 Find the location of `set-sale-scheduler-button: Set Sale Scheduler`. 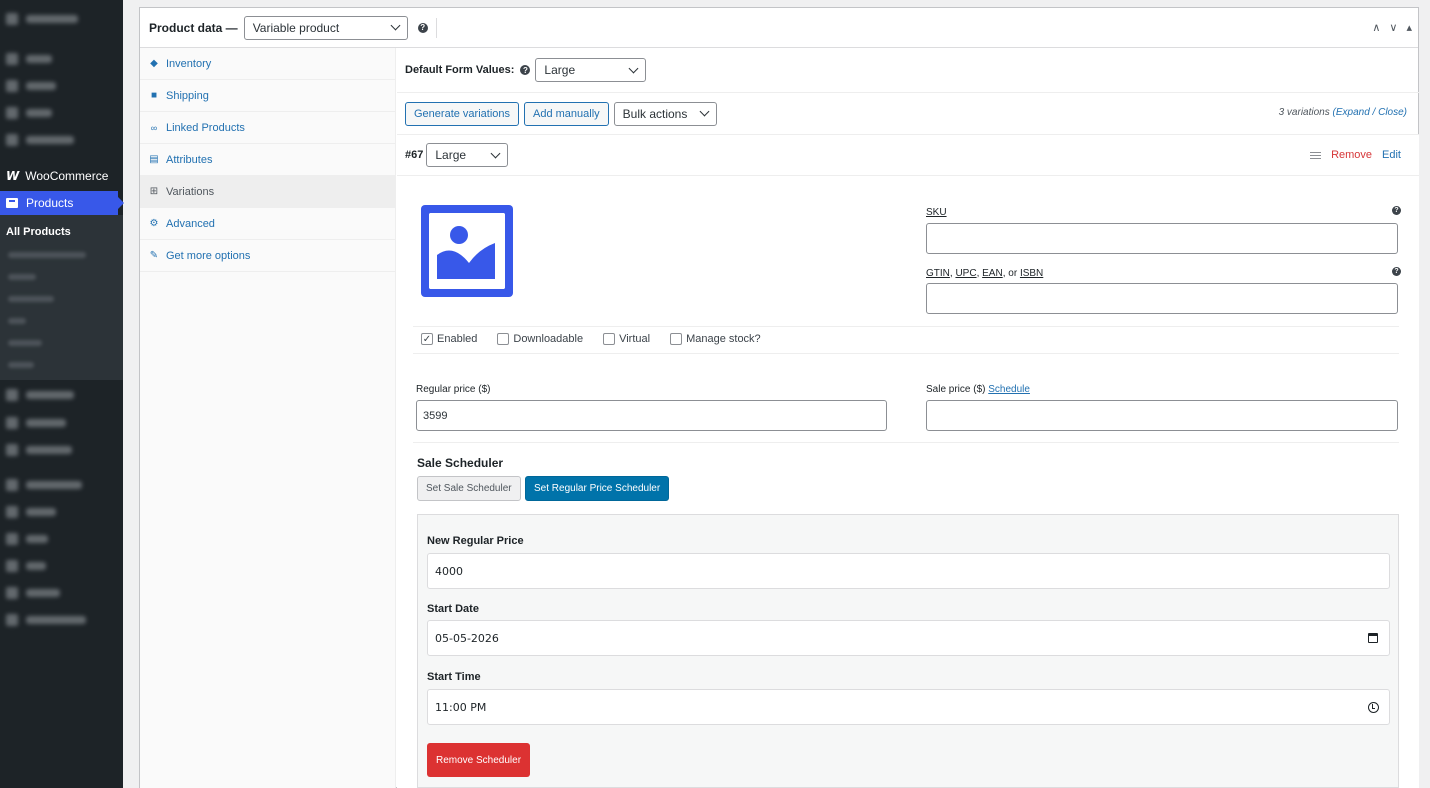

set-sale-scheduler-button: Set Sale Scheduler is located at coordinates (469, 488).